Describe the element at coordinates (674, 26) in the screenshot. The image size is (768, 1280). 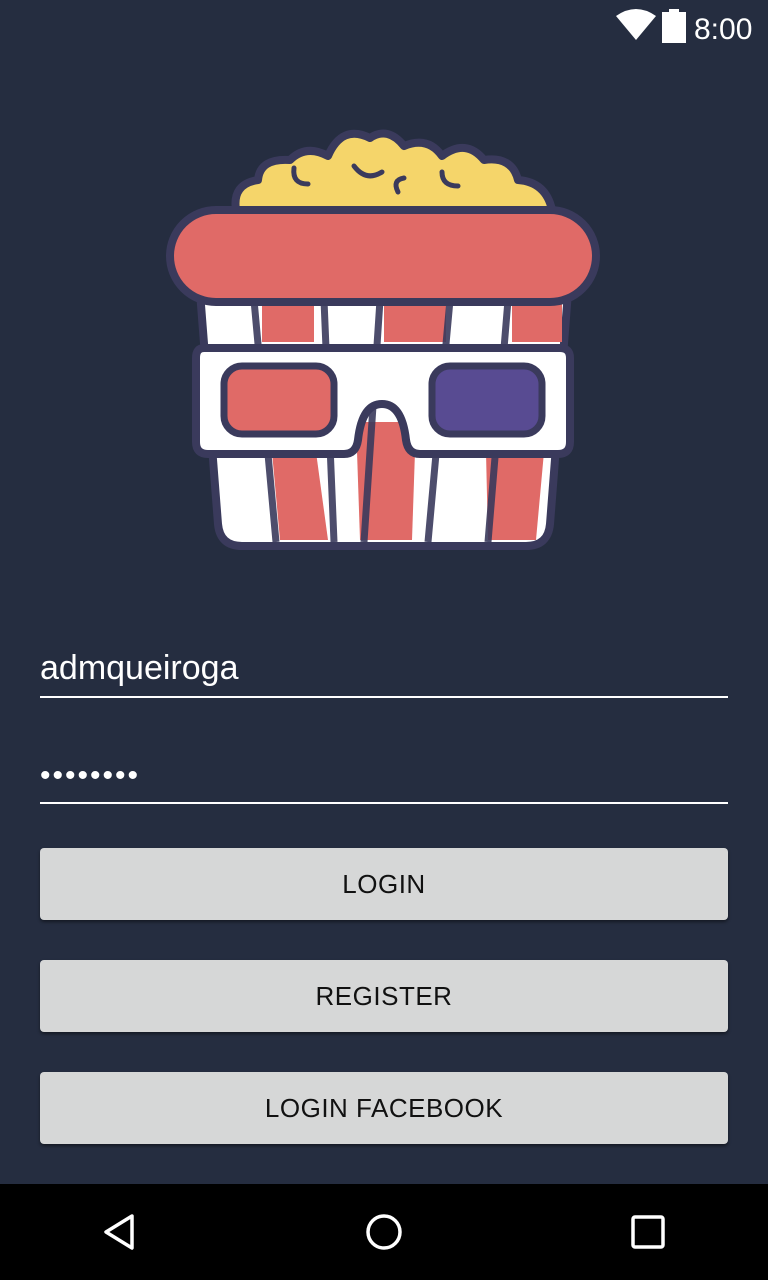
I see `battery-icon` at that location.